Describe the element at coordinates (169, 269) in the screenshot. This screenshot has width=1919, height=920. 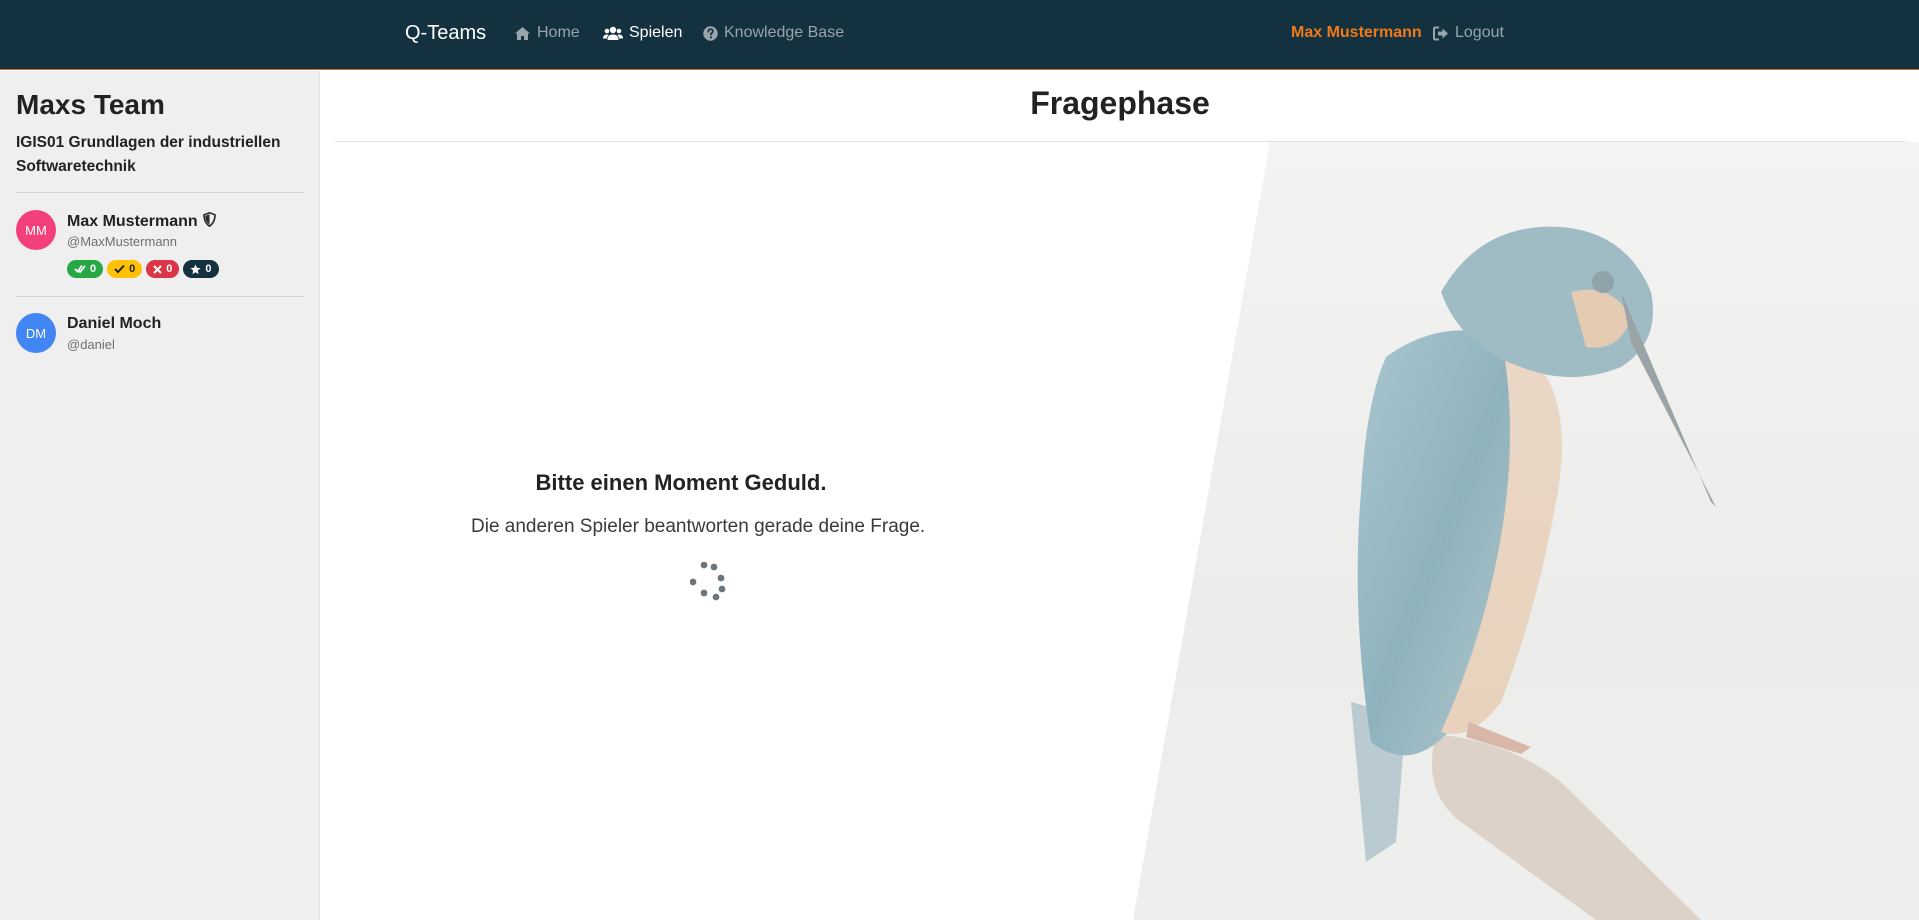
I see `badge-wrong-value: 0` at that location.